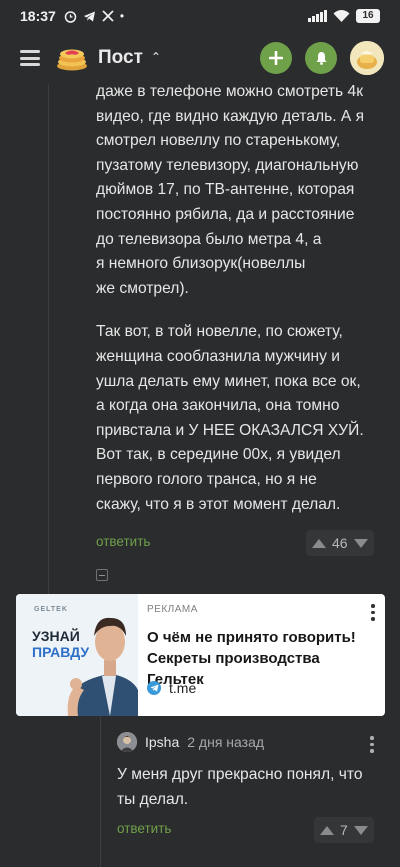 The image size is (400, 867). What do you see at coordinates (127, 742) in the screenshot?
I see `reply-avatar` at bounding box center [127, 742].